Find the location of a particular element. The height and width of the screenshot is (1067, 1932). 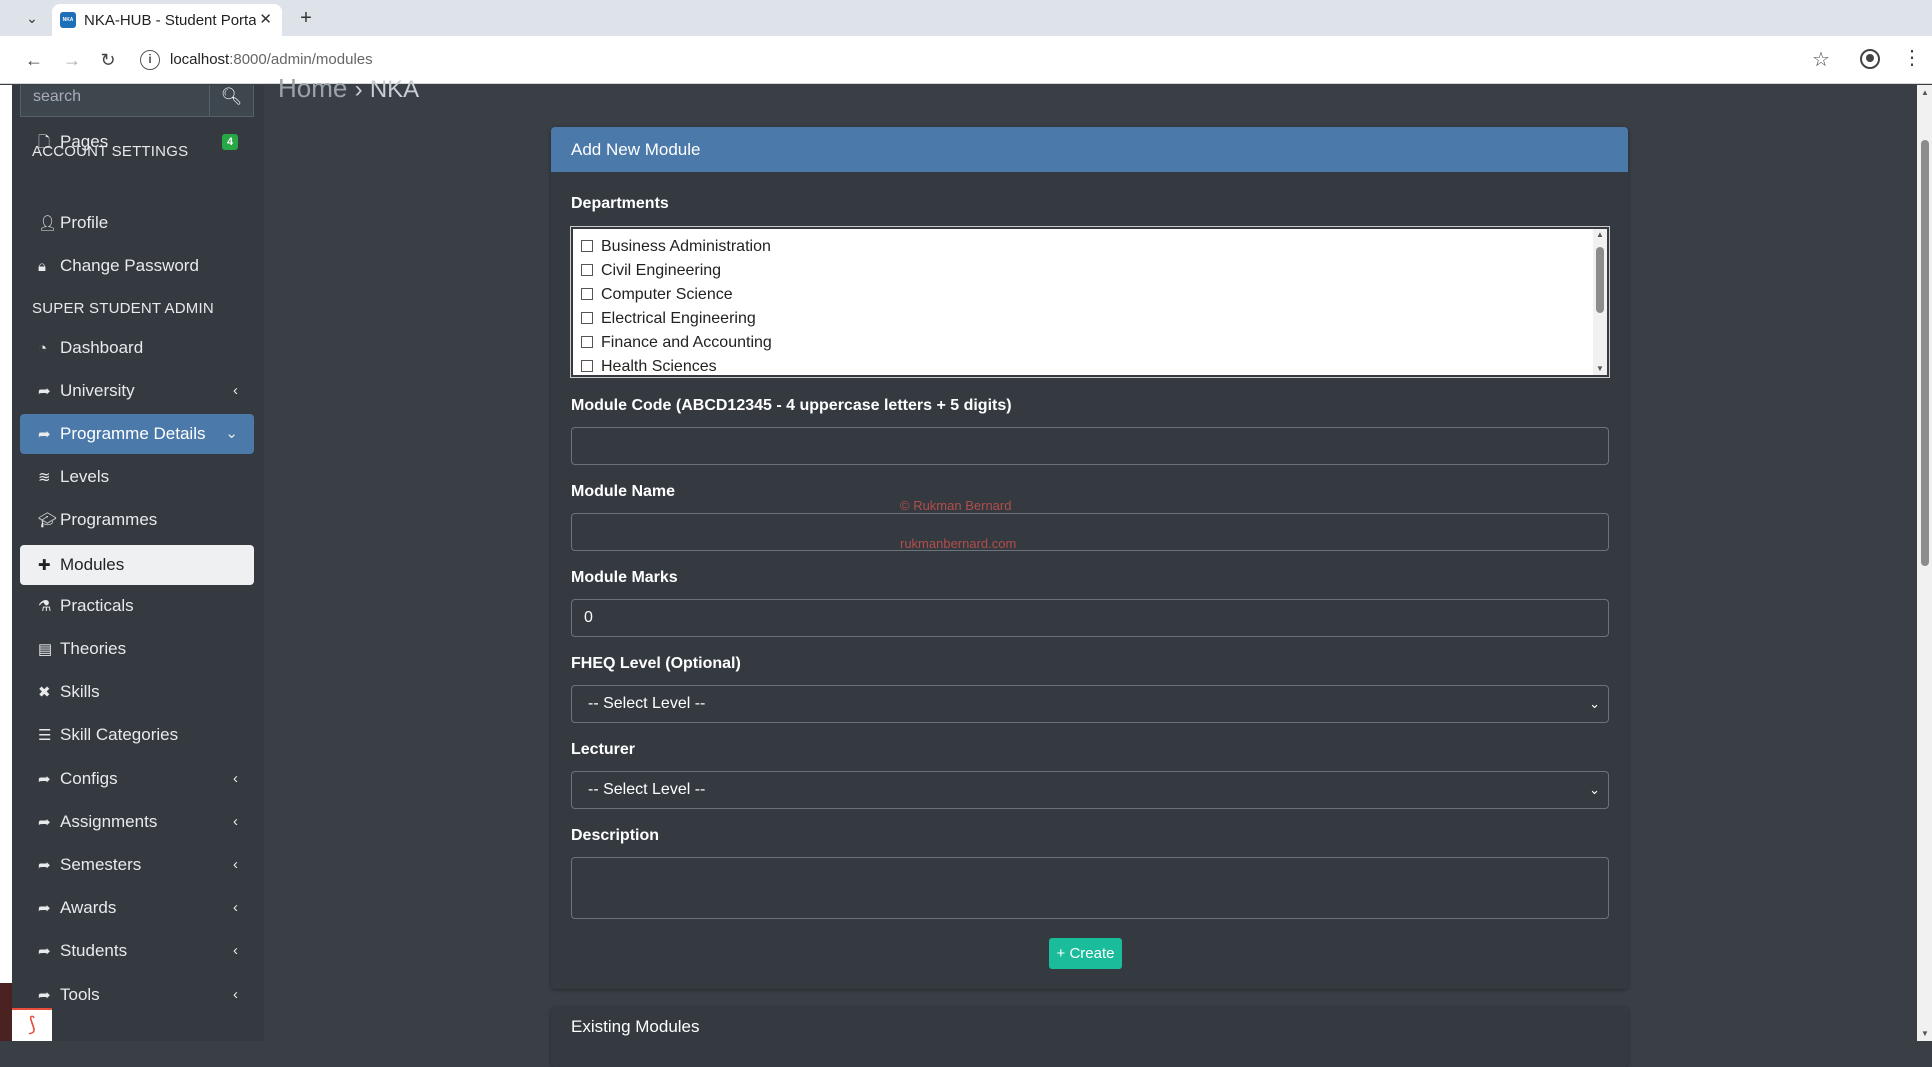

module-marks-label: Module Marks is located at coordinates (624, 577).